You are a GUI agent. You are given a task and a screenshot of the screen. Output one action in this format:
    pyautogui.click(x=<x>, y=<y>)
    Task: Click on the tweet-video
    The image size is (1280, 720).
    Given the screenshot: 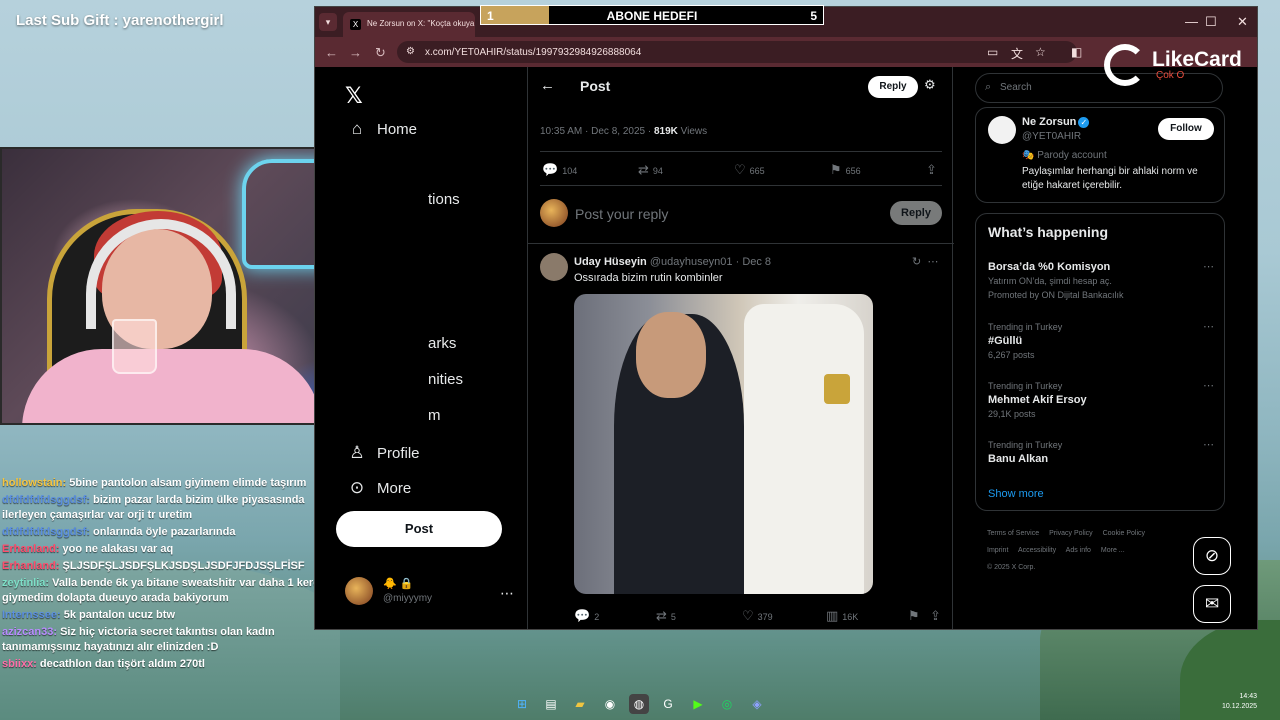 What is the action you would take?
    pyautogui.click(x=723, y=444)
    